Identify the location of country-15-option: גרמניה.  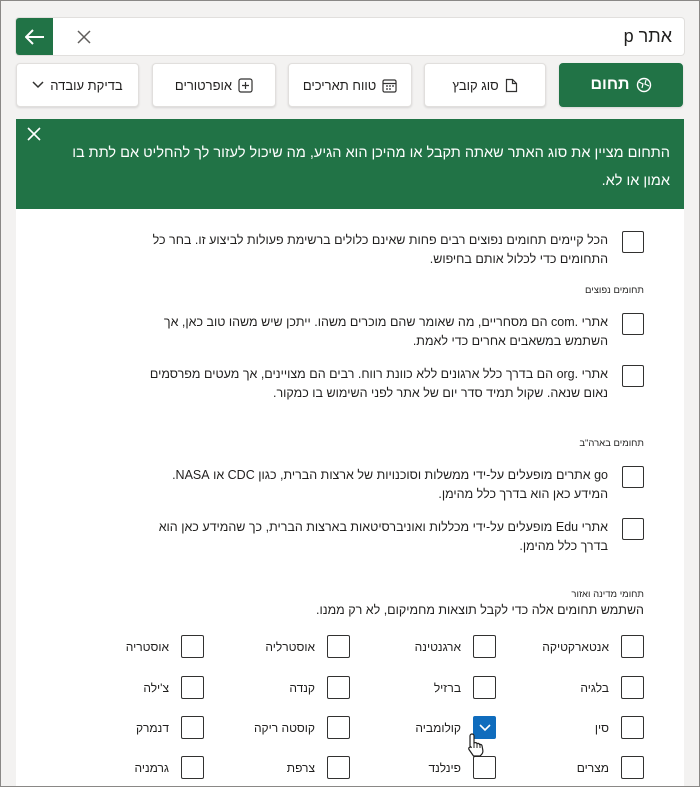
(169, 767).